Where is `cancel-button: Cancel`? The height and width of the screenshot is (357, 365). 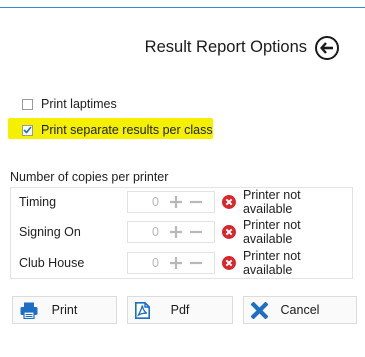
cancel-button: Cancel is located at coordinates (300, 310).